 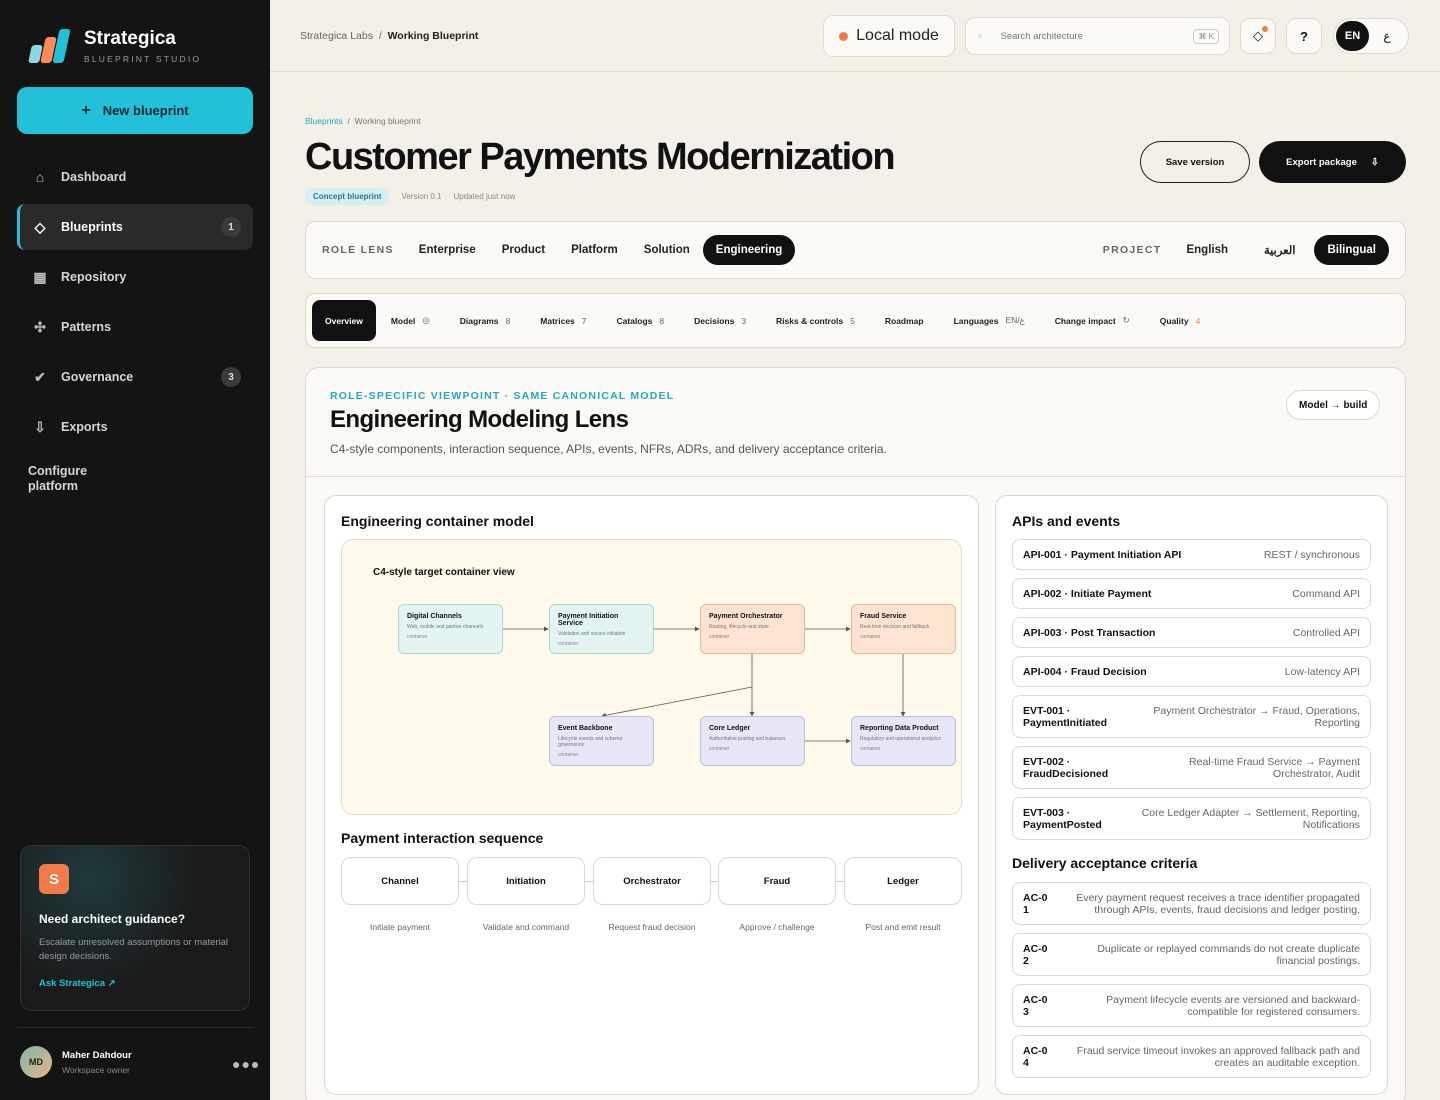 I want to click on tab-diagrams: Diagrams 8, so click(x=485, y=320).